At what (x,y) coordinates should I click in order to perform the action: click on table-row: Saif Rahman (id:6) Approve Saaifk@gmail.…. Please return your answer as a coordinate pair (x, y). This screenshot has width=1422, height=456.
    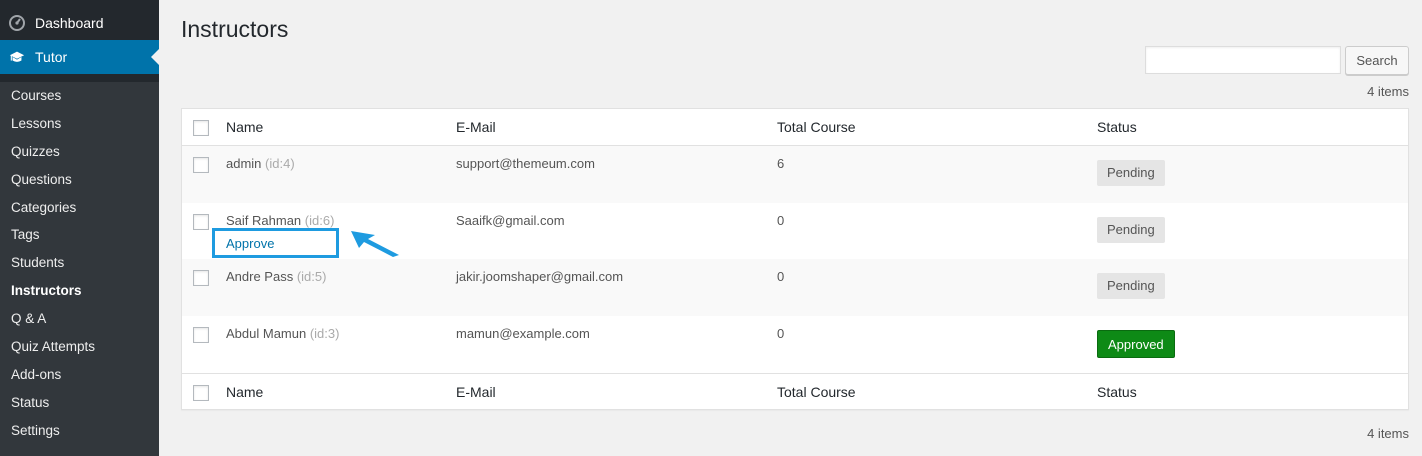
    Looking at the image, I should click on (795, 231).